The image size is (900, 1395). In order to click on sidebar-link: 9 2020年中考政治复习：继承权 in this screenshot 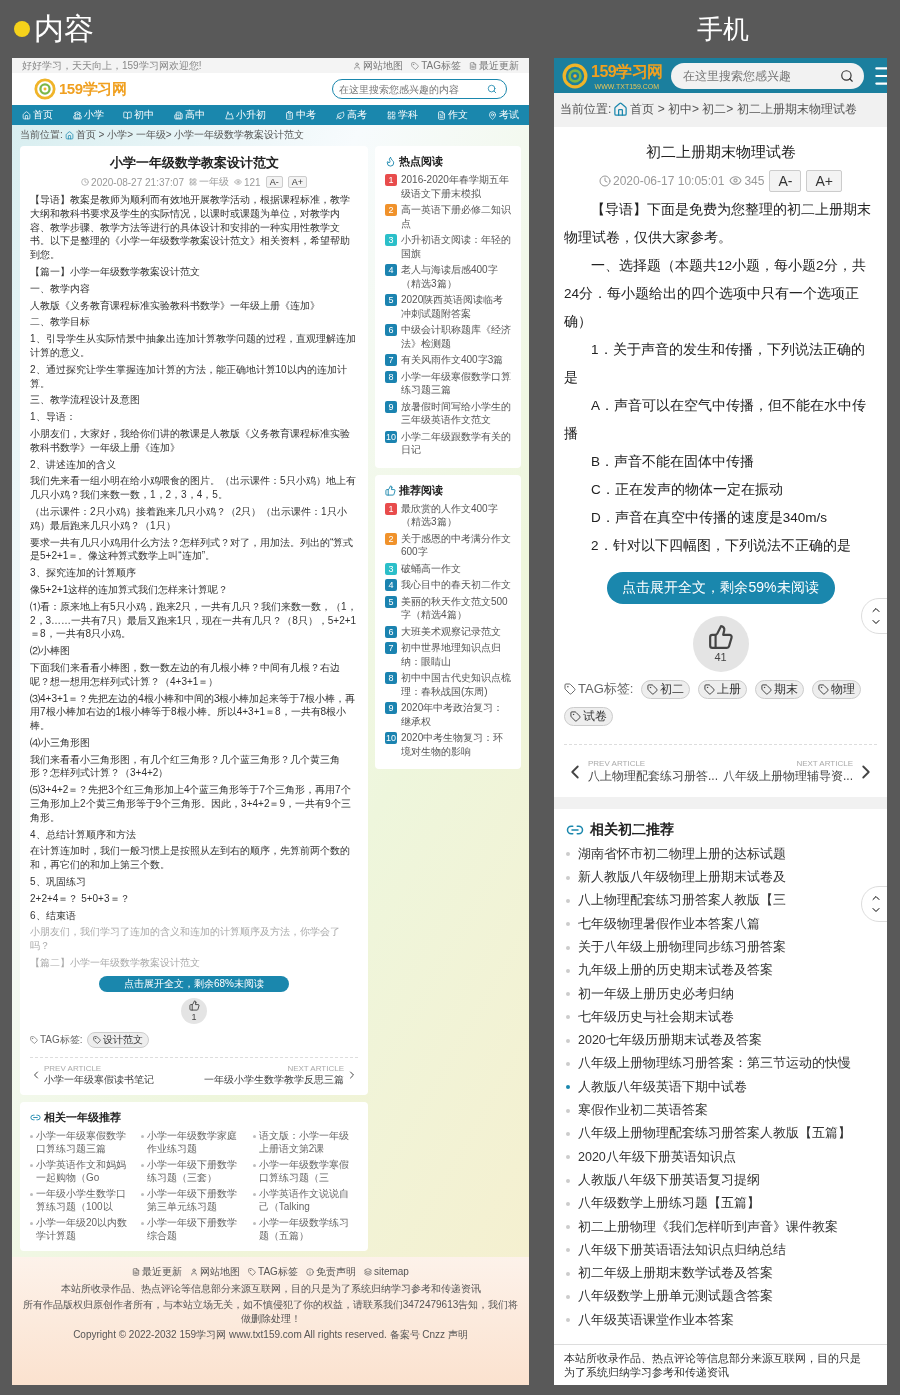, I will do `click(448, 714)`.